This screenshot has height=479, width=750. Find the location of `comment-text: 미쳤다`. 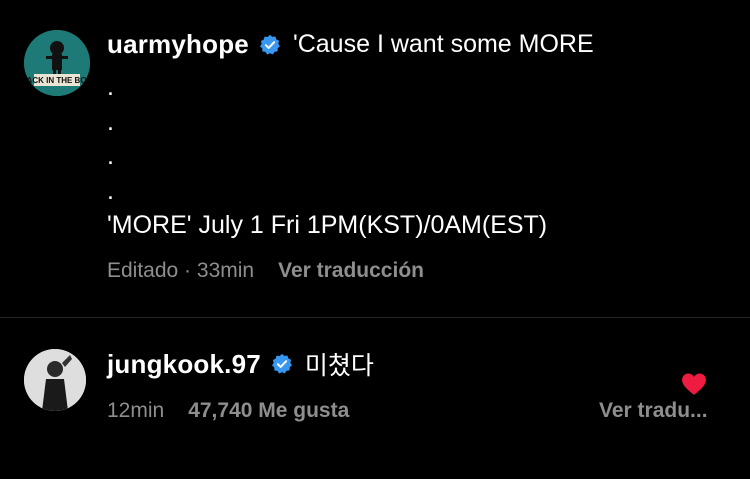

comment-text: 미쳤다 is located at coordinates (339, 366).